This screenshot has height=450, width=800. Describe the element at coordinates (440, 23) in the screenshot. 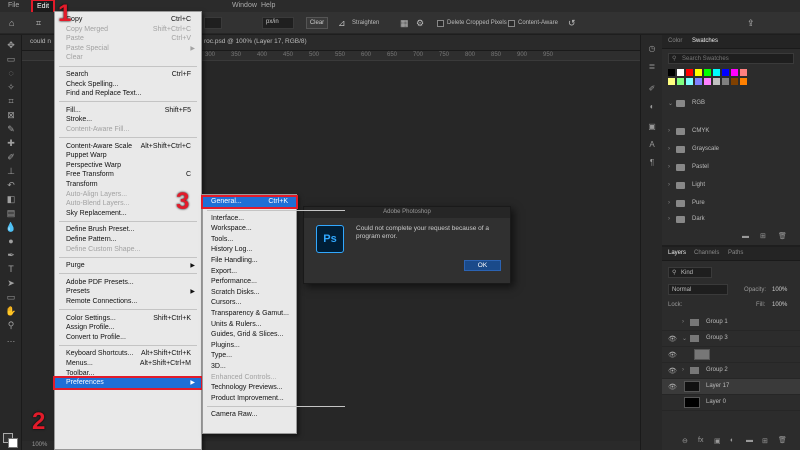

I see `delete-cropped-checkbox` at that location.